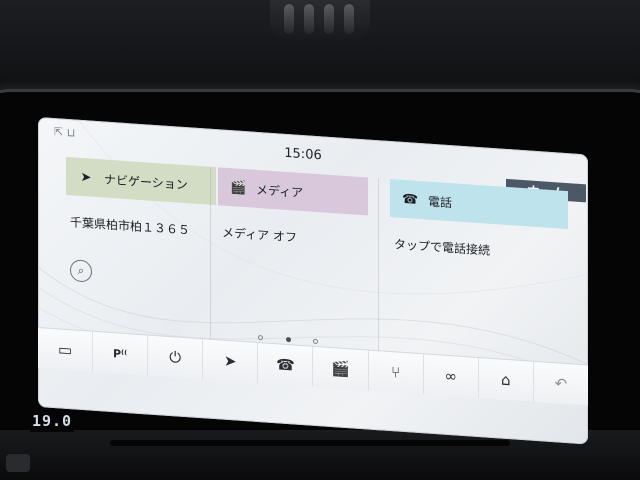 This screenshot has height=480, width=640. I want to click on climate-temperature-display: 19.0, so click(52, 421).